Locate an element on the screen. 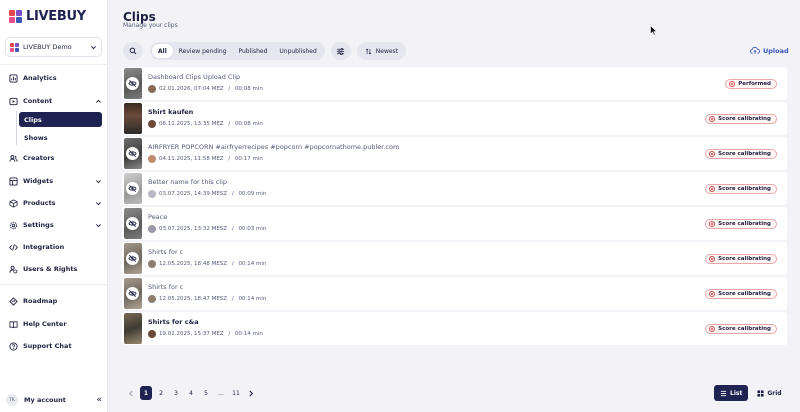 This screenshot has height=412, width=800. grid-view-button: Grid is located at coordinates (769, 393).